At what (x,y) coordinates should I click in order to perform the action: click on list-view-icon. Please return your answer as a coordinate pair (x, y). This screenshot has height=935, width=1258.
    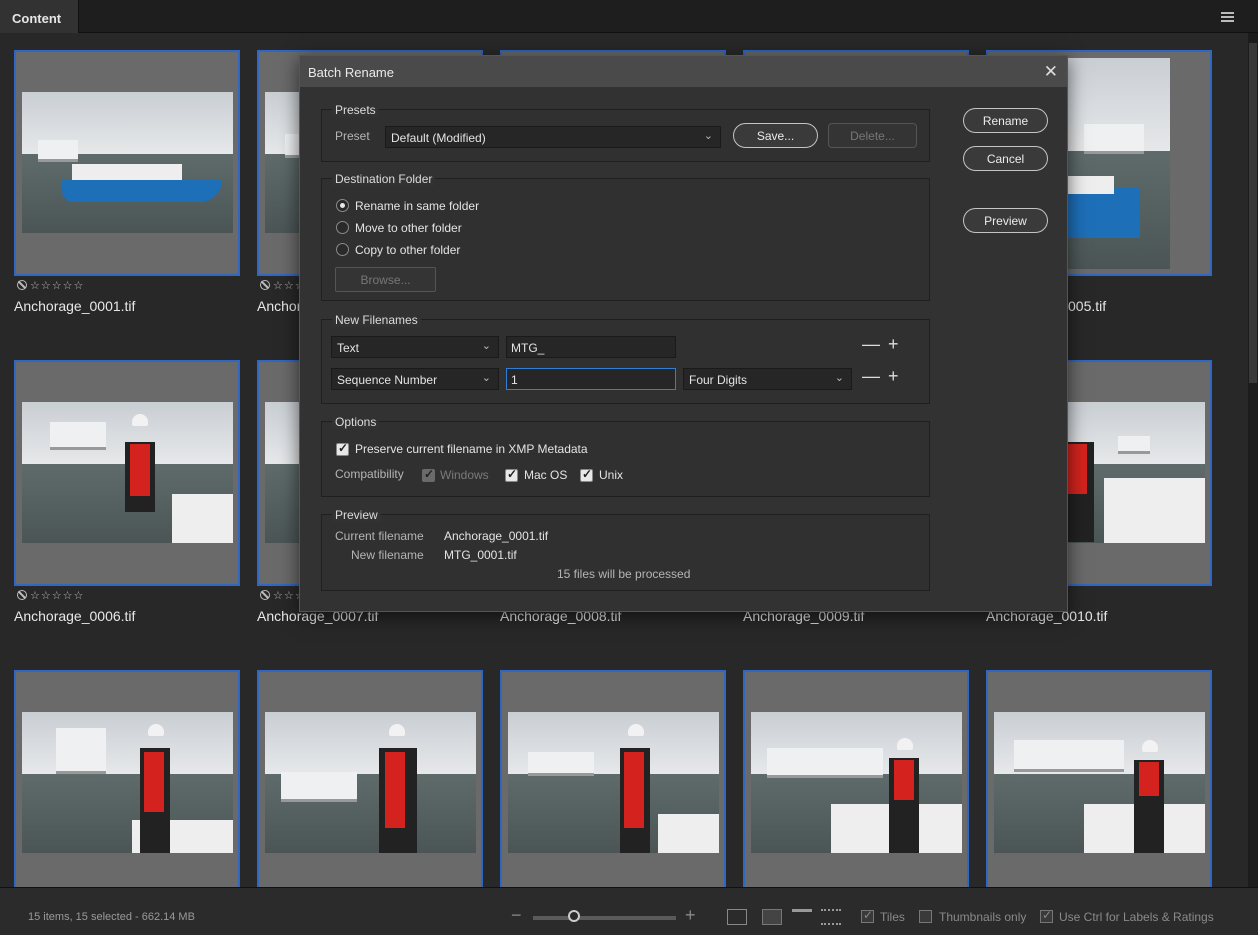
    Looking at the image, I should click on (831, 917).